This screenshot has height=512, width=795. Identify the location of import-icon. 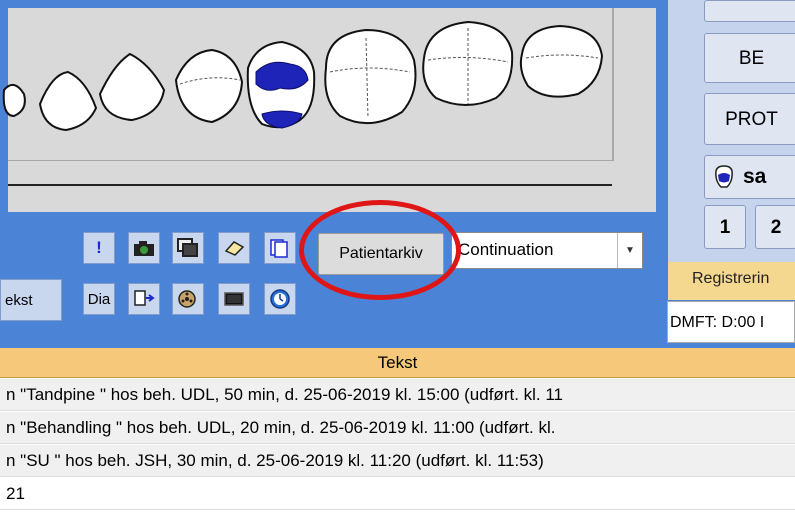
(144, 298).